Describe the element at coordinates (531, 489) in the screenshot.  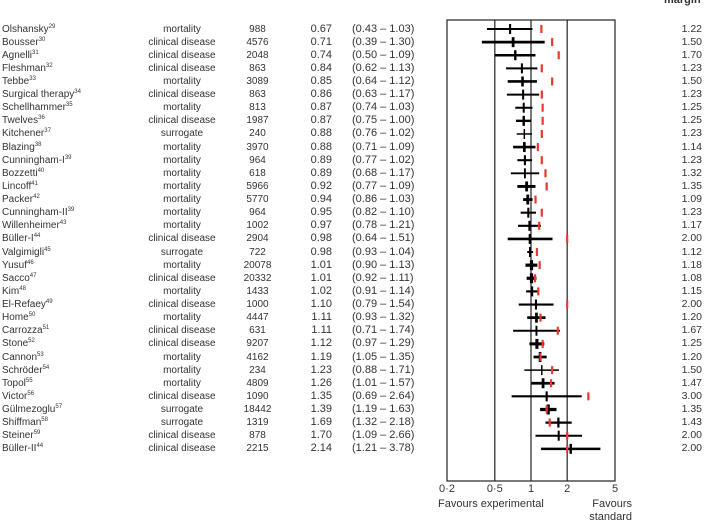
I see `x-tick-label: 1` at that location.